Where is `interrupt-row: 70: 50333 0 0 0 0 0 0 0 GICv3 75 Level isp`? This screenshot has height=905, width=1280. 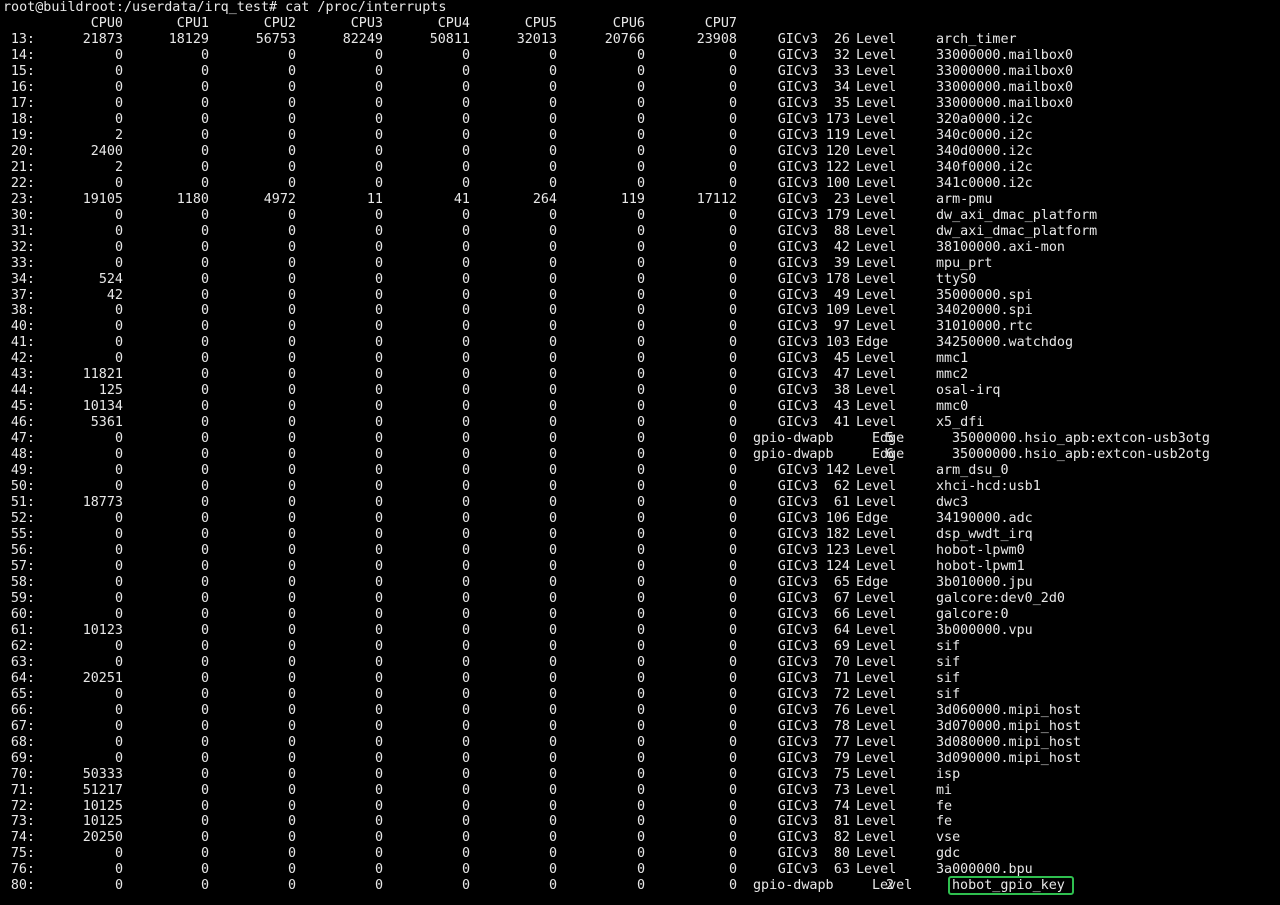 interrupt-row: 70: 50333 0 0 0 0 0 0 0 GICv3 75 Level isp is located at coordinates (640, 775).